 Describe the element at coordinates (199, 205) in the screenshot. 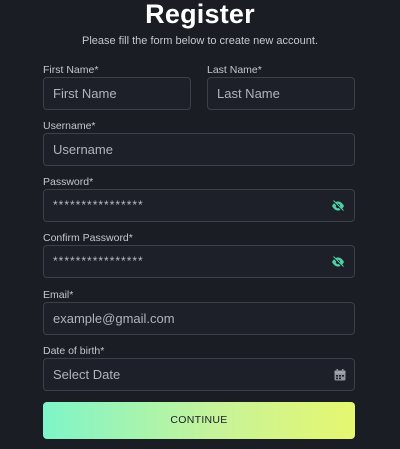

I see `password-input: ****************` at that location.